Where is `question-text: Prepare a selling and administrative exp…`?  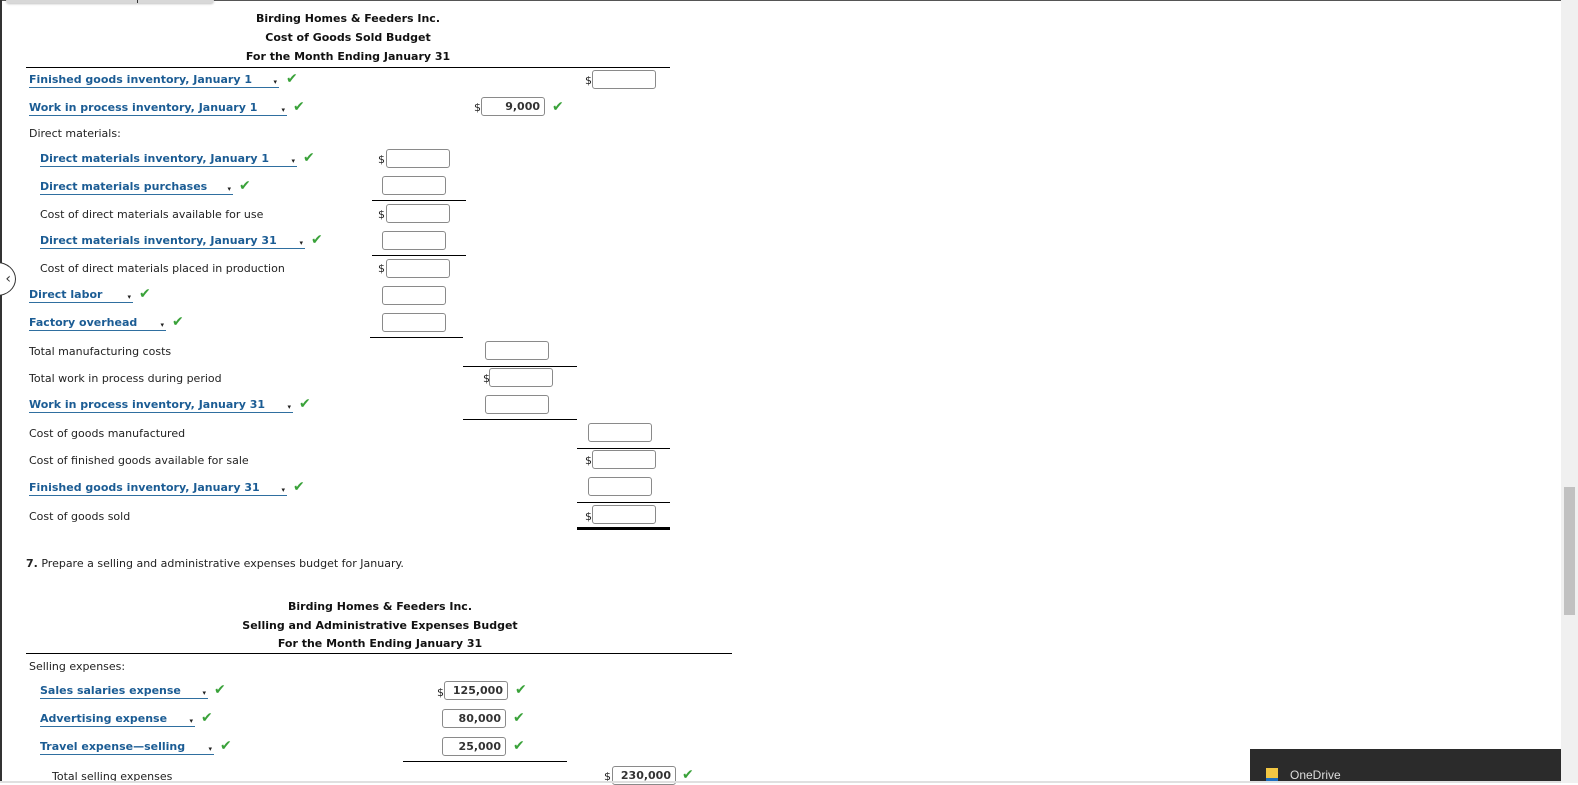
question-text: Prepare a selling and administrative exp… is located at coordinates (222, 563).